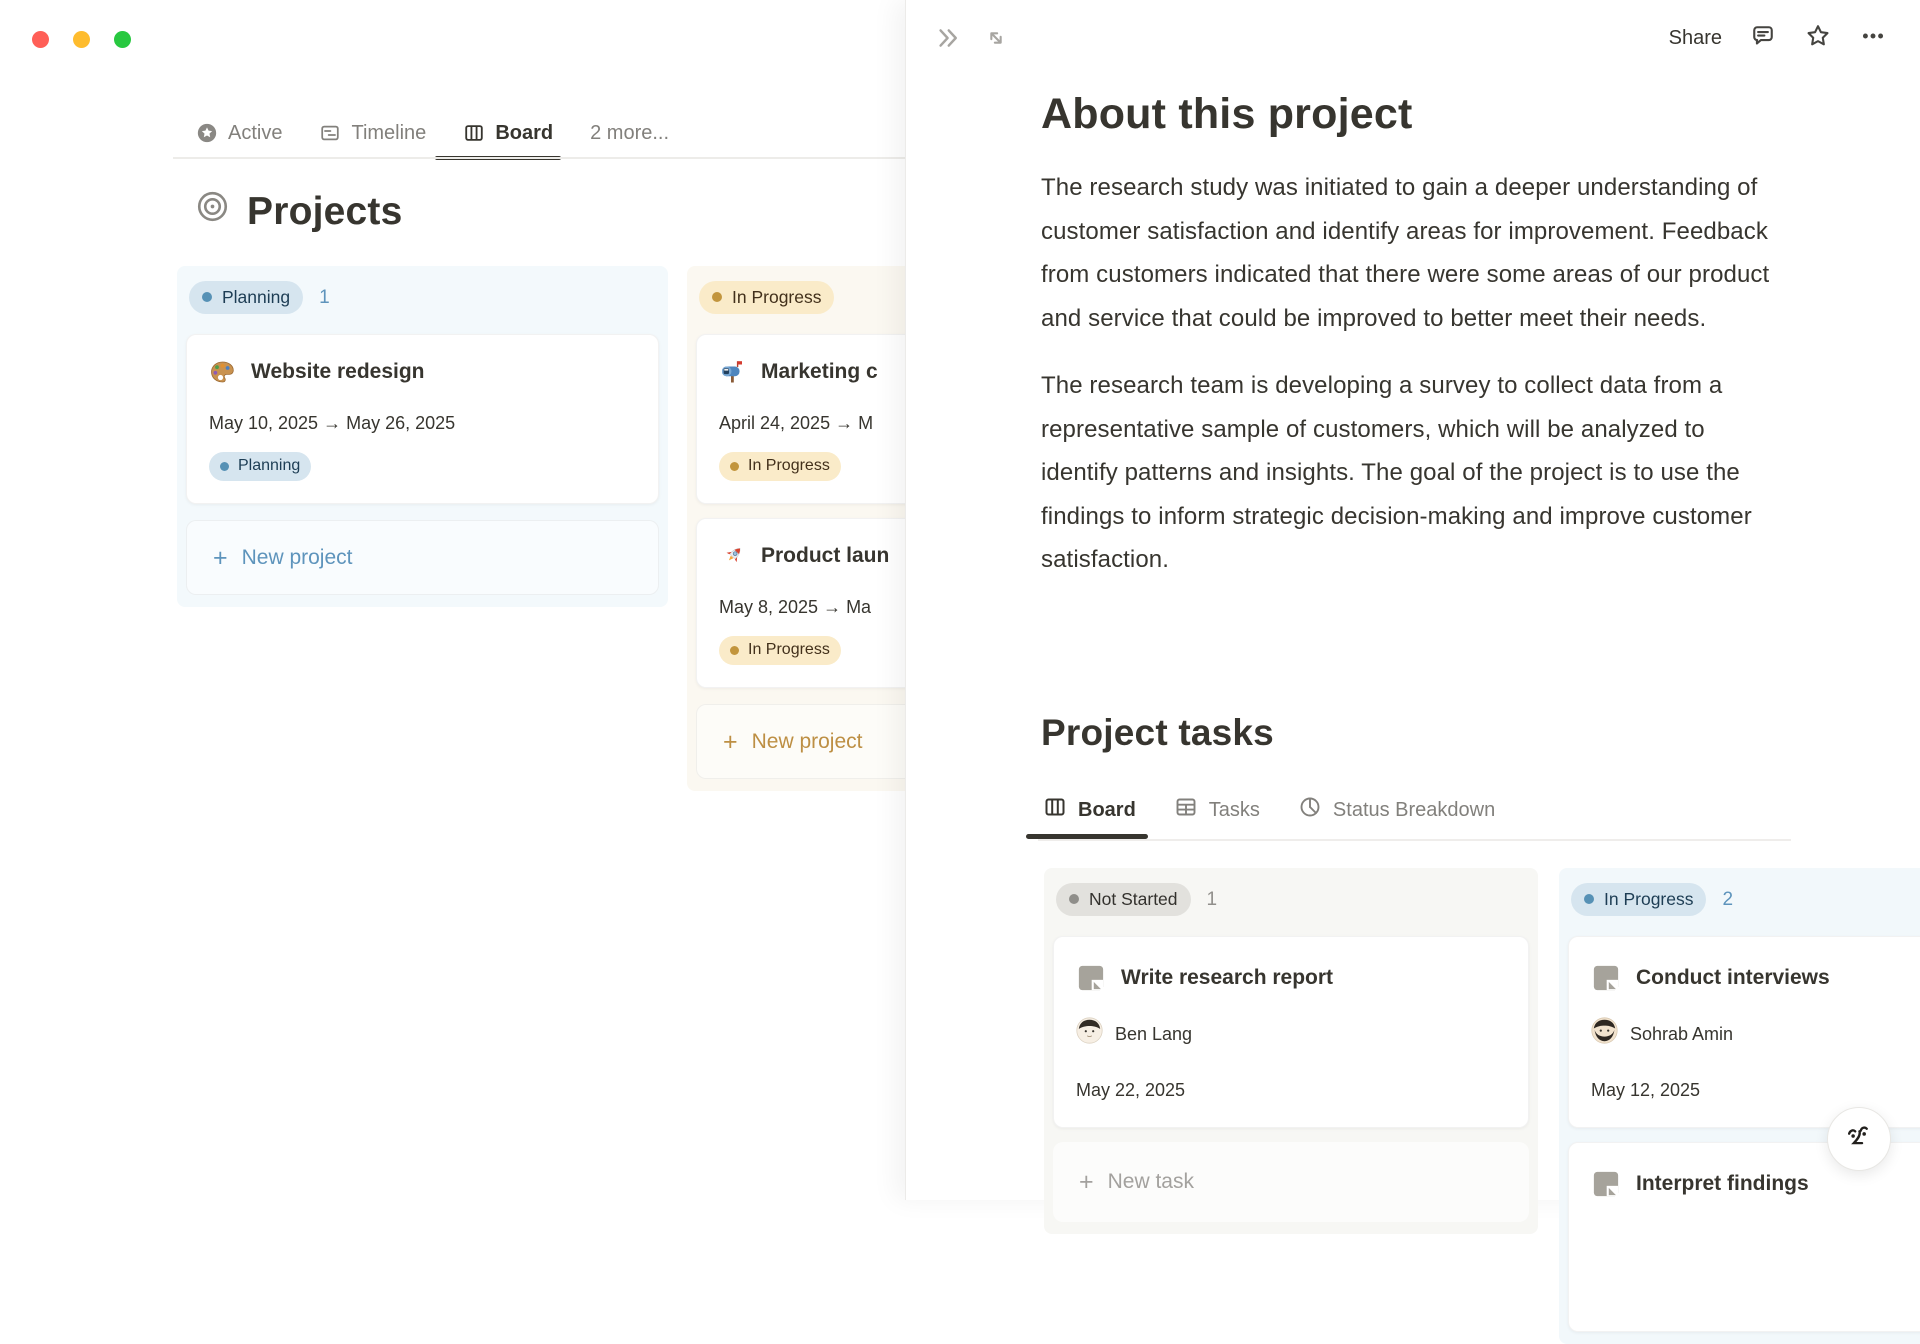 The width and height of the screenshot is (1920, 1344). I want to click on tasks-tab-tasks: Tasks, so click(1217, 810).